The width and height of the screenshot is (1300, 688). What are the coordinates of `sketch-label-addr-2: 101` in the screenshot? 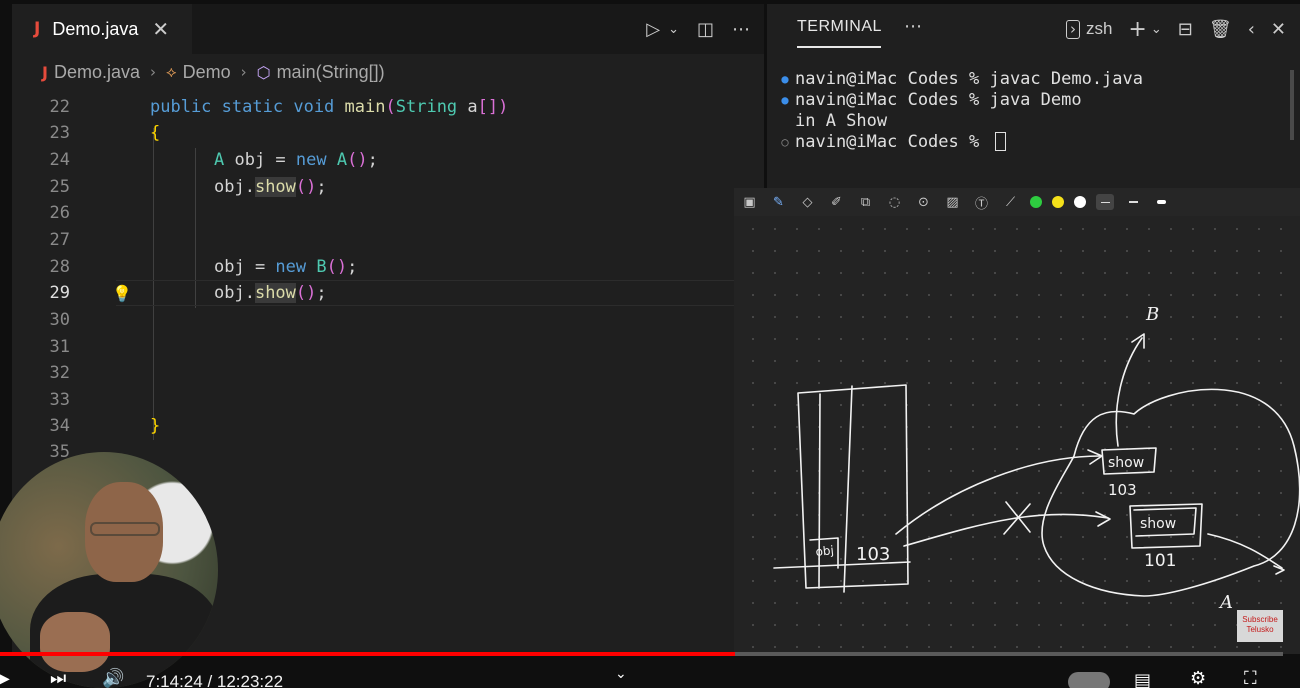 It's located at (1160, 561).